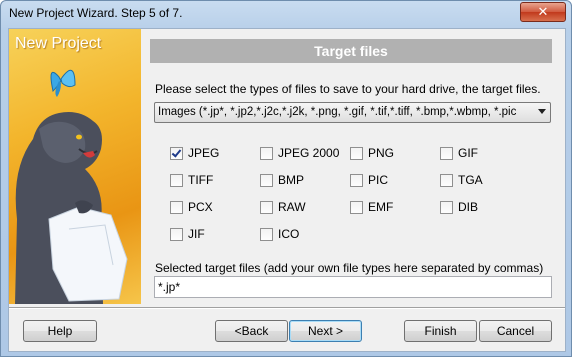  Describe the element at coordinates (60, 331) in the screenshot. I see `help-button: Help` at that location.